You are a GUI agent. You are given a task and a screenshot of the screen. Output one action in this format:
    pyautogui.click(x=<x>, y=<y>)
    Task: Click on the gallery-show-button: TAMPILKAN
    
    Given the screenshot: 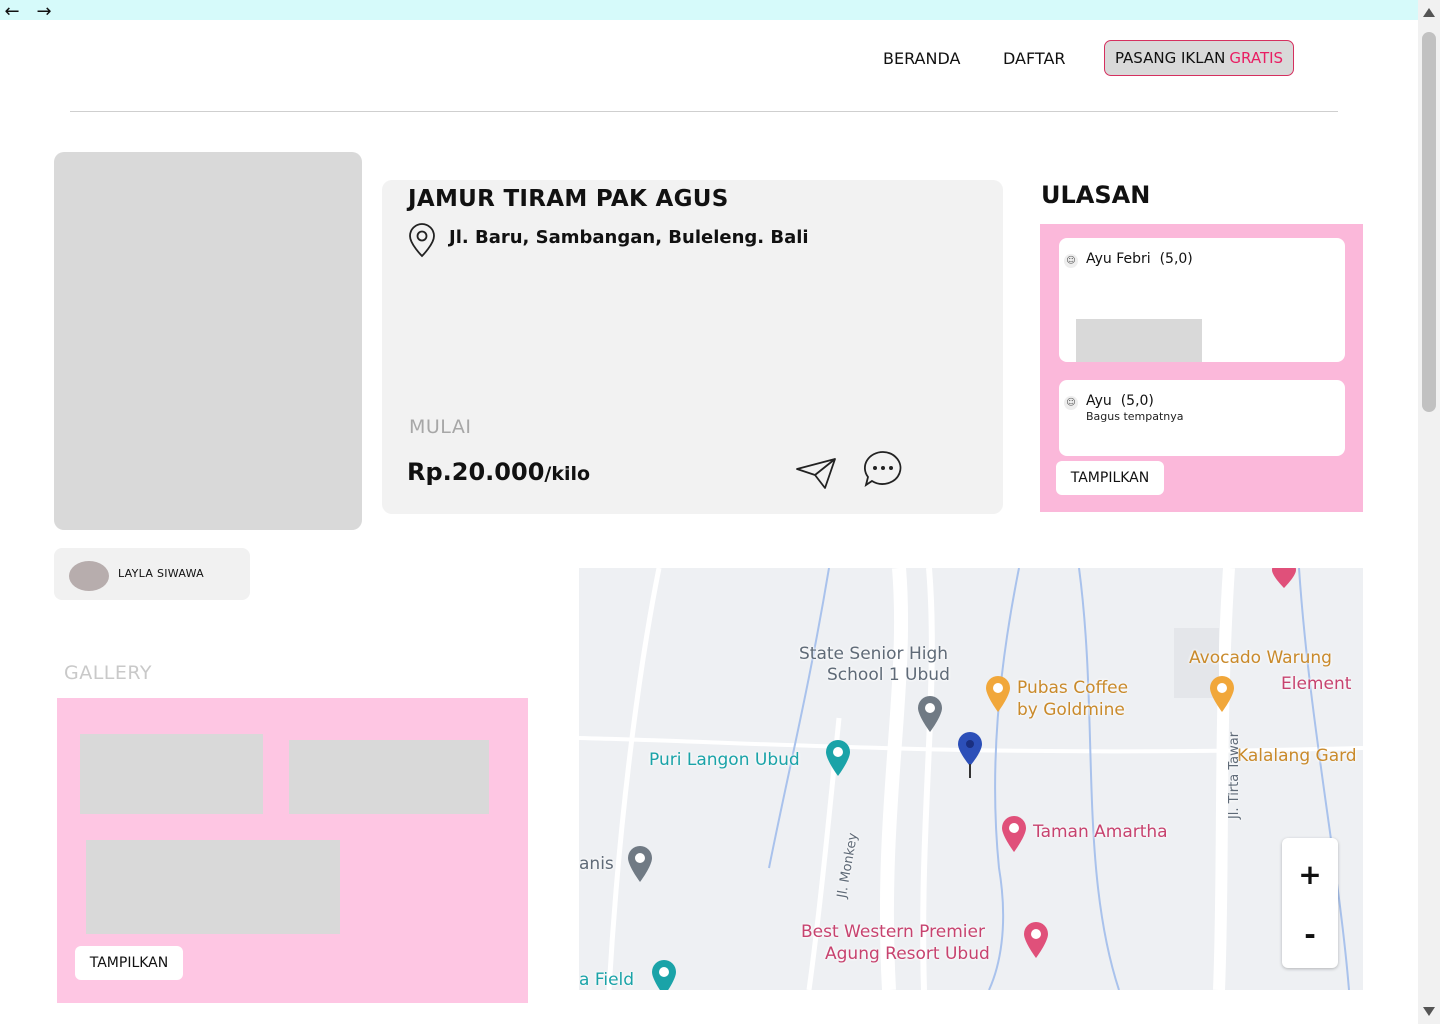 What is the action you would take?
    pyautogui.click(x=129, y=963)
    